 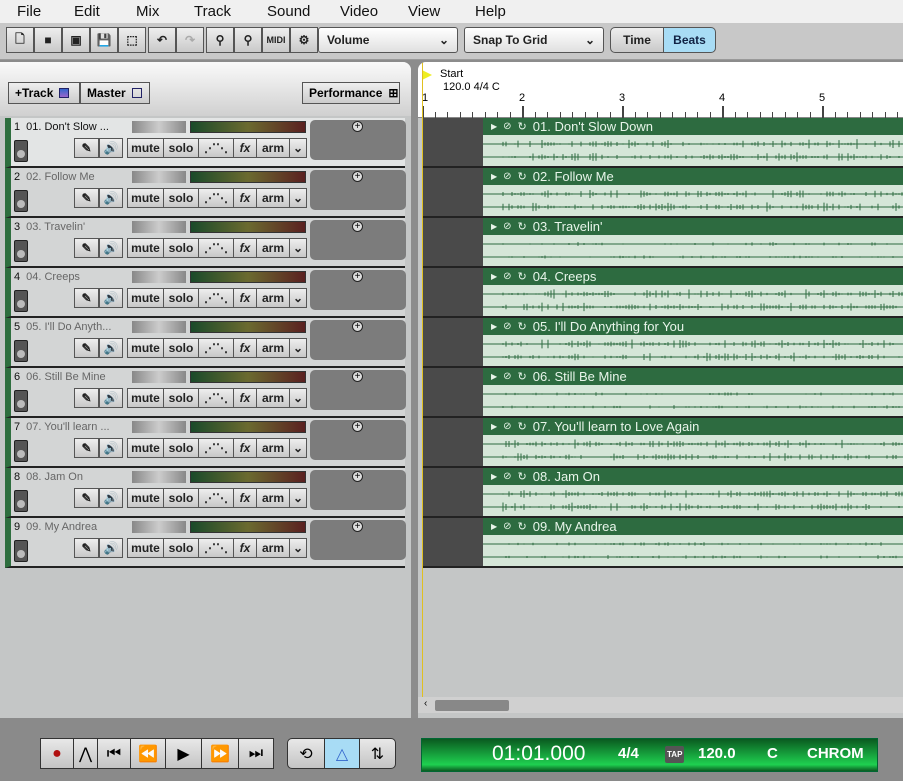 I want to click on playhead, so click(x=422, y=379).